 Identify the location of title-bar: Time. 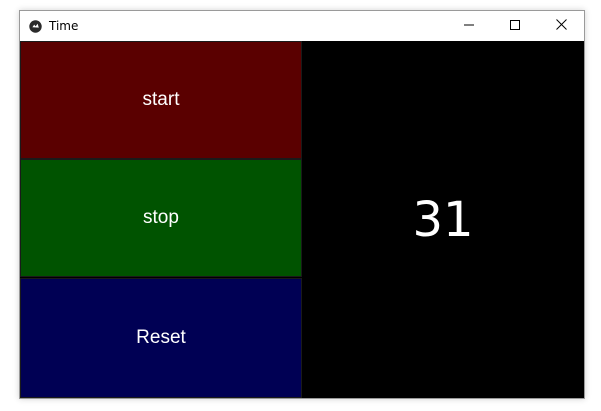
(302, 26).